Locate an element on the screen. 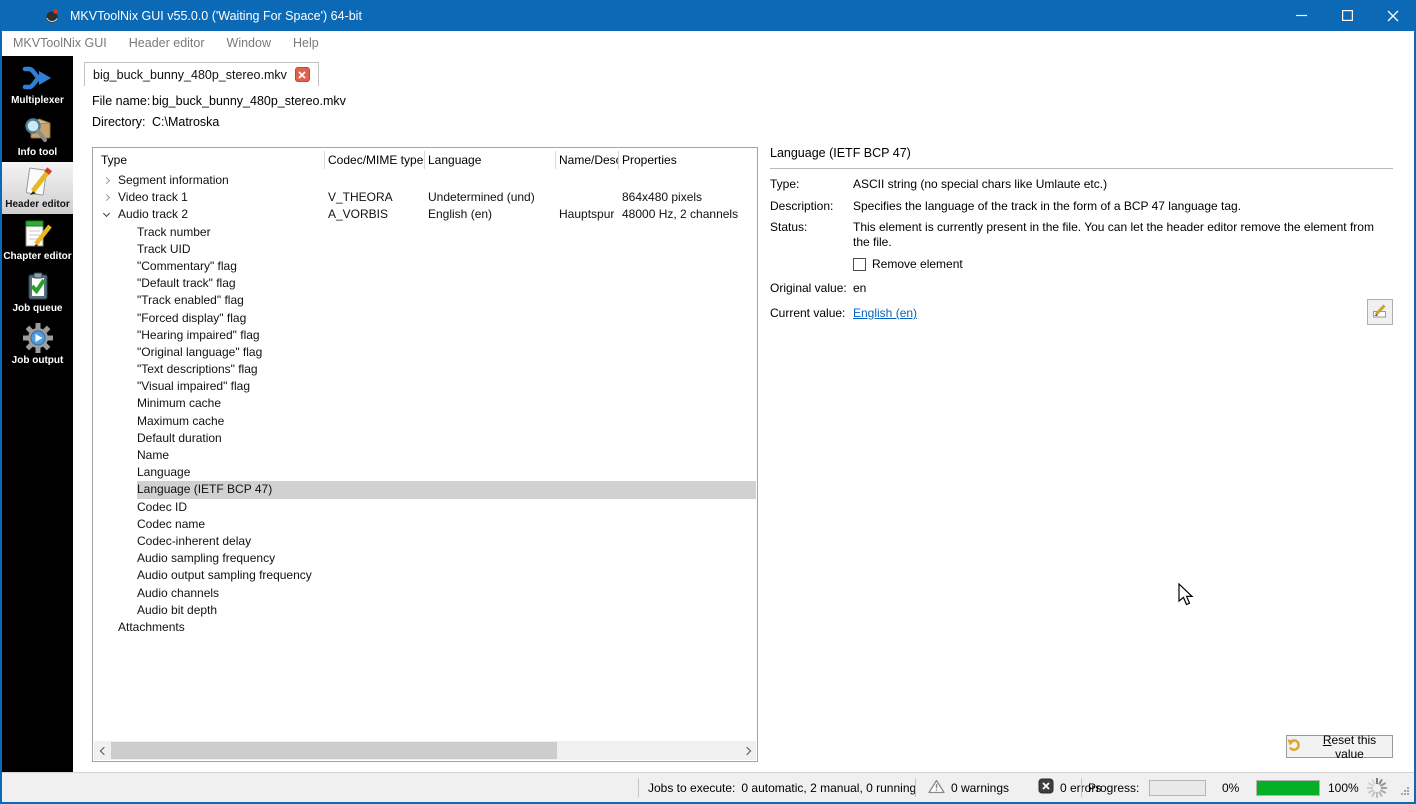 The image size is (1416, 804). close-button is located at coordinates (1393, 15).